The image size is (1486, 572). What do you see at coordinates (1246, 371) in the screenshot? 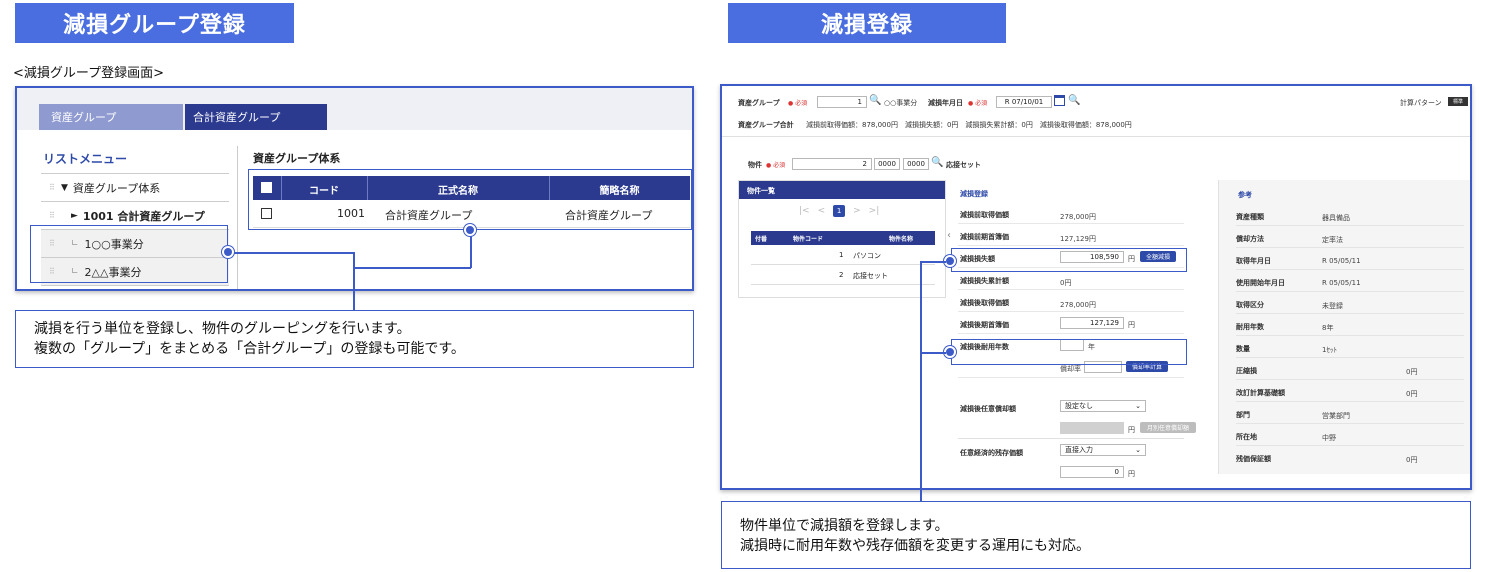
I see `ref-label: 圧縮損` at bounding box center [1246, 371].